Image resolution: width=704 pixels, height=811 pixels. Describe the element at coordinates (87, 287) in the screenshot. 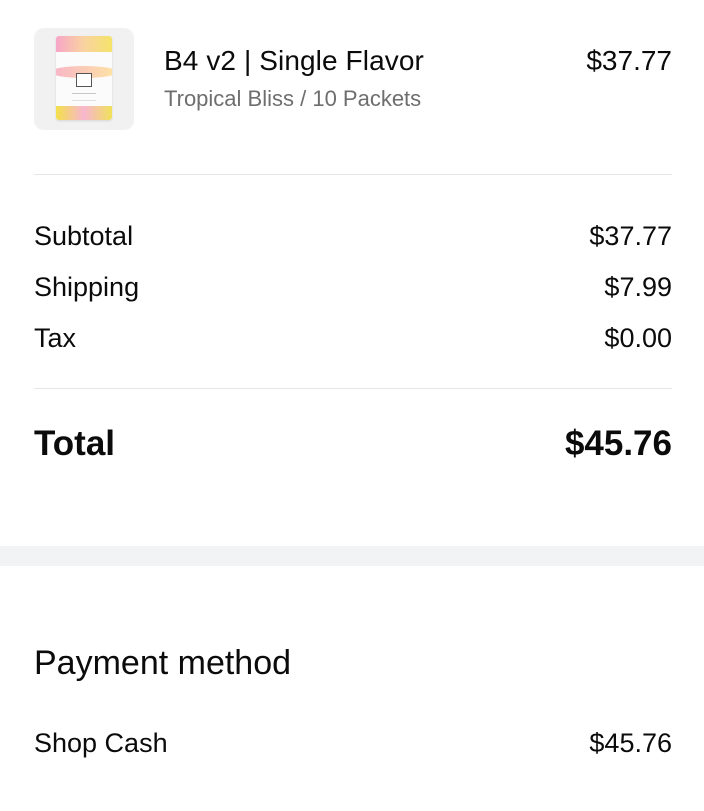

I see `shipping-label: Shipping` at that location.